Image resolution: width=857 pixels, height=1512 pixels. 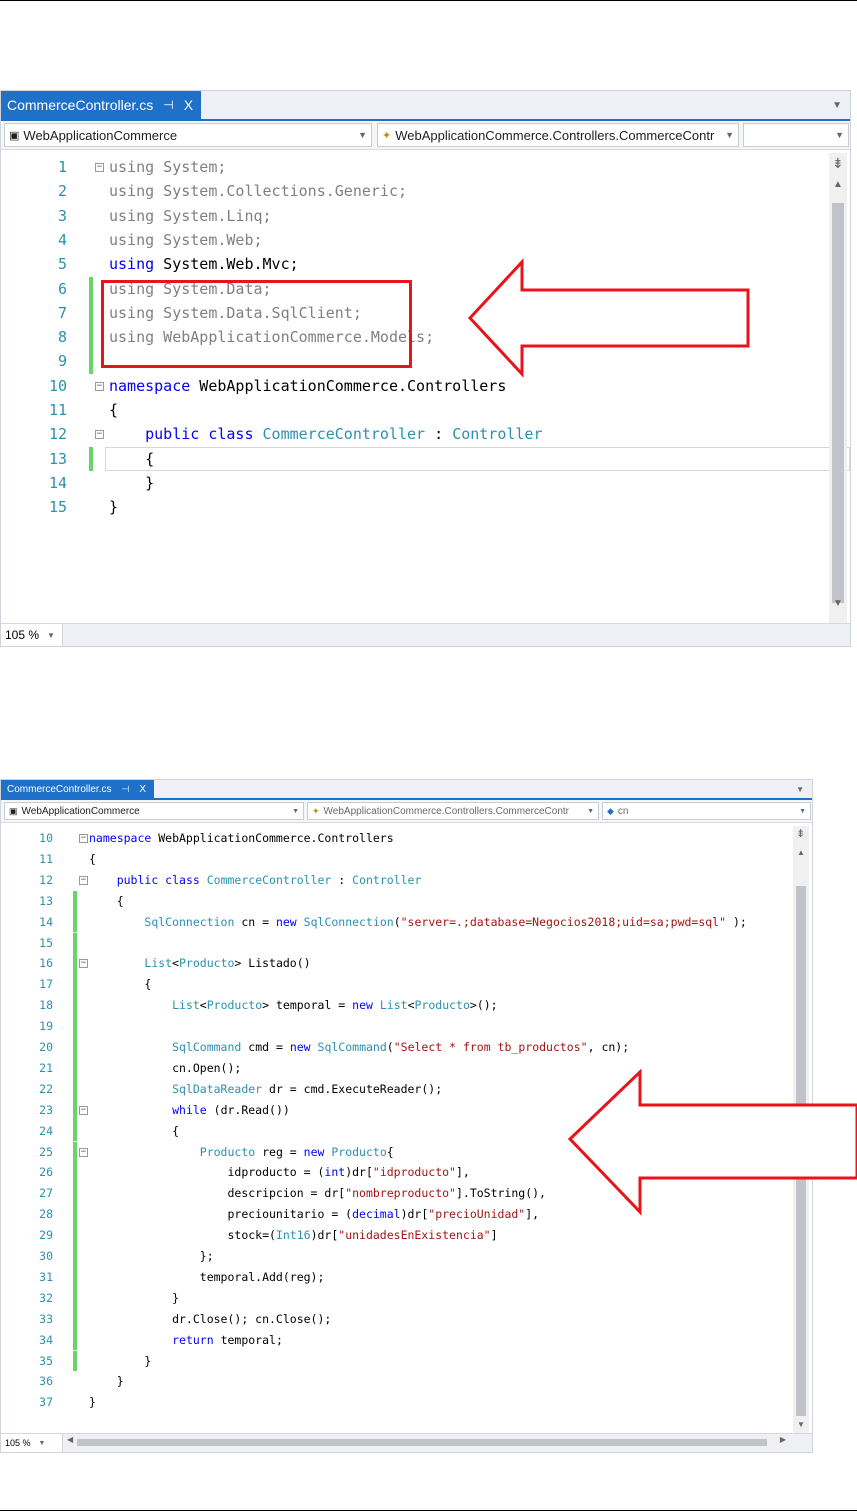 I want to click on code-text: idproducto = (int)dr["idproducto"],, so click(x=279, y=1172).